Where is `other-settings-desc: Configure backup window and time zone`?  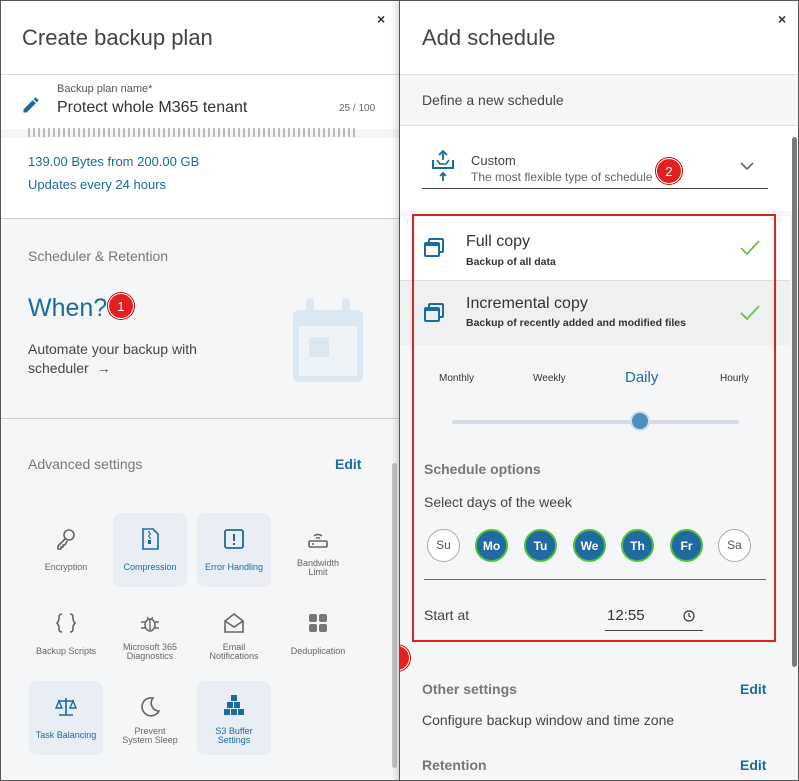 other-settings-desc: Configure backup window and time zone is located at coordinates (548, 720).